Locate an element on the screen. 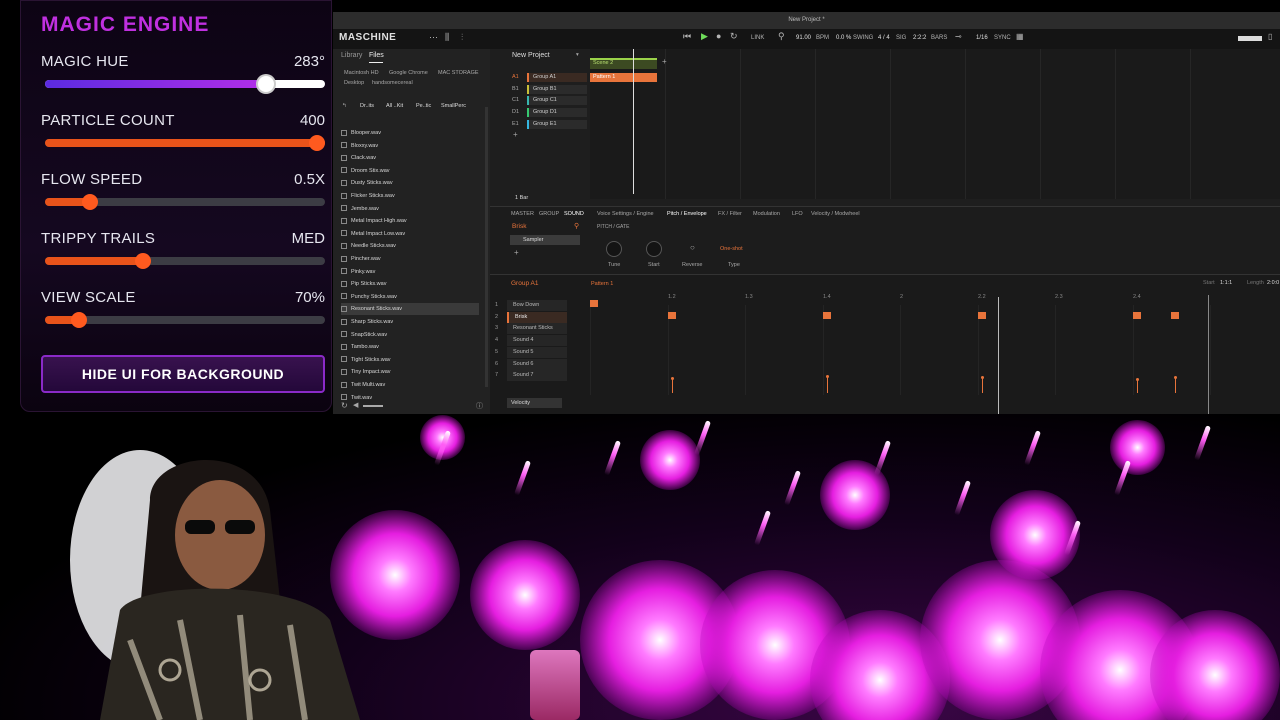  file-item: Dusty Sticks.wav is located at coordinates (410, 183).